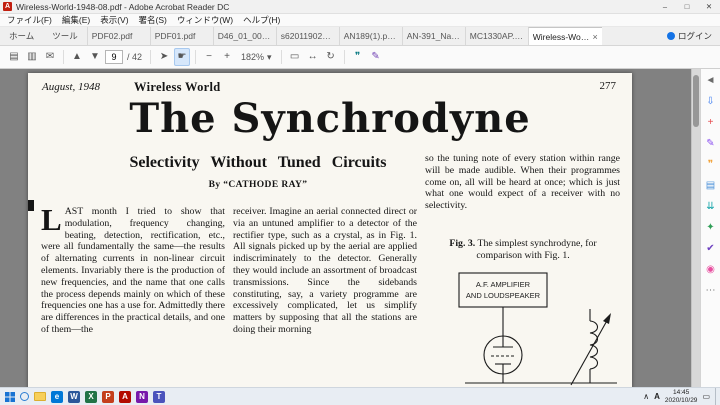 The height and width of the screenshot is (405, 720). Describe the element at coordinates (696, 101) in the screenshot. I see `scrollbar-thumb` at that location.